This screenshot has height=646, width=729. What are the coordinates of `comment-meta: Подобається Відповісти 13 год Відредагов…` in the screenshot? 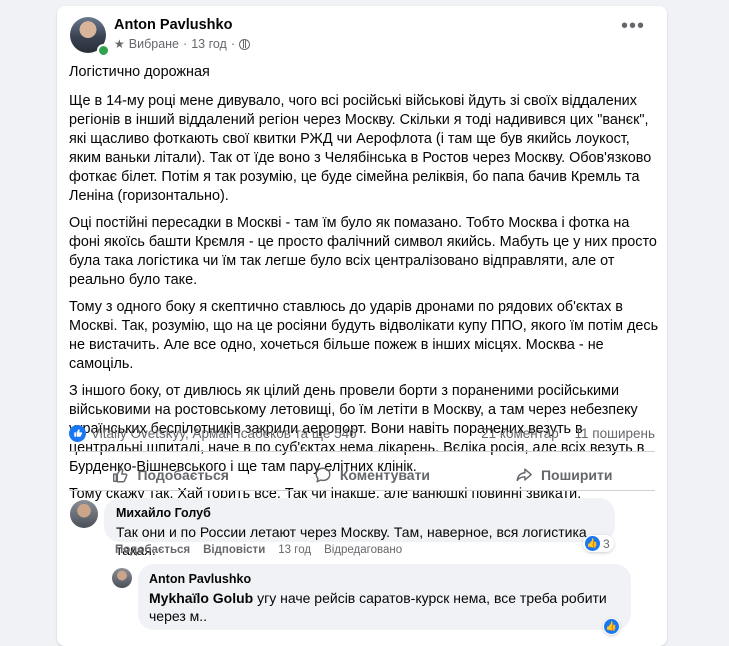 It's located at (258, 550).